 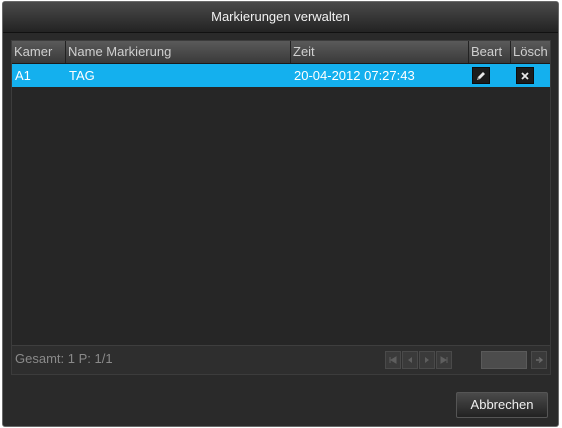 I want to click on column-header-name: Name Markierung, so click(x=178, y=52).